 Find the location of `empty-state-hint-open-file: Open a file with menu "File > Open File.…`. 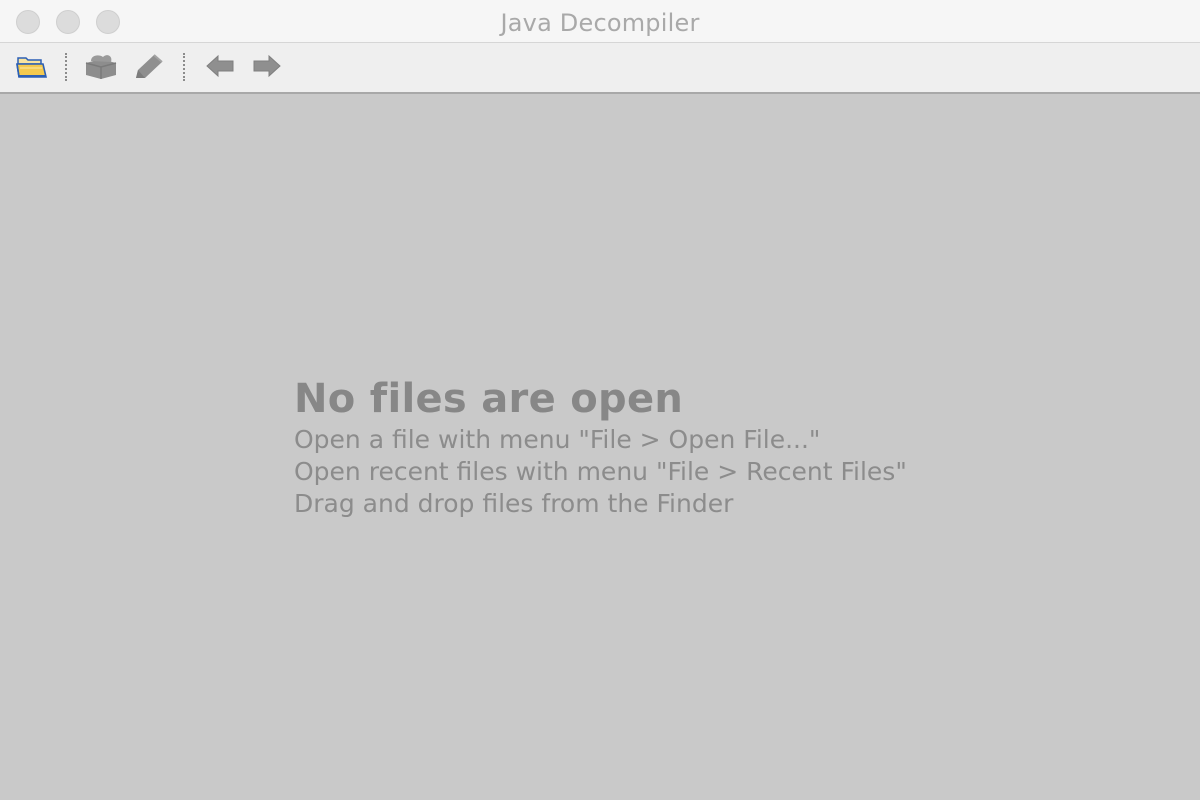

empty-state-hint-open-file: Open a file with menu "File > Open File.… is located at coordinates (557, 439).